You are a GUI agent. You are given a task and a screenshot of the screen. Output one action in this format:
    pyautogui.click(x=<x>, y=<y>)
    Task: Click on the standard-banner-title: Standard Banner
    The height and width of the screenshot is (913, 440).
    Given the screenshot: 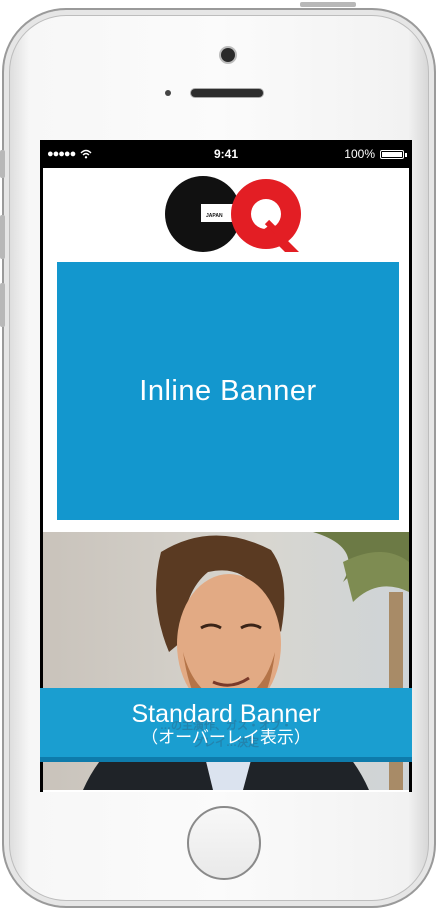 What is the action you would take?
    pyautogui.click(x=226, y=714)
    